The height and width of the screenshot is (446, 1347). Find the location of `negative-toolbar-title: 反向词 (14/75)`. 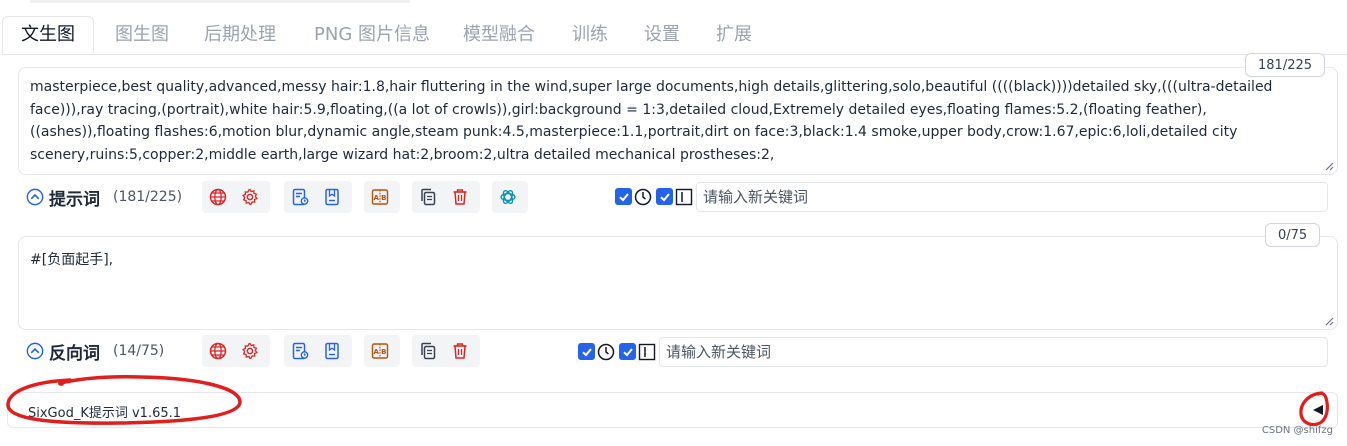

negative-toolbar-title: 反向词 (14/75) is located at coordinates (95, 351).